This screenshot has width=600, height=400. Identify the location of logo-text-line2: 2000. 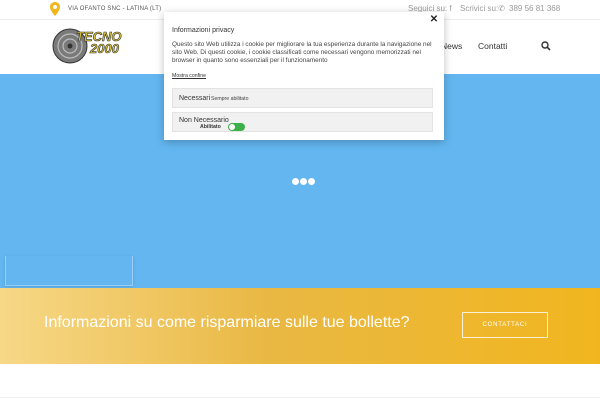
(105, 48).